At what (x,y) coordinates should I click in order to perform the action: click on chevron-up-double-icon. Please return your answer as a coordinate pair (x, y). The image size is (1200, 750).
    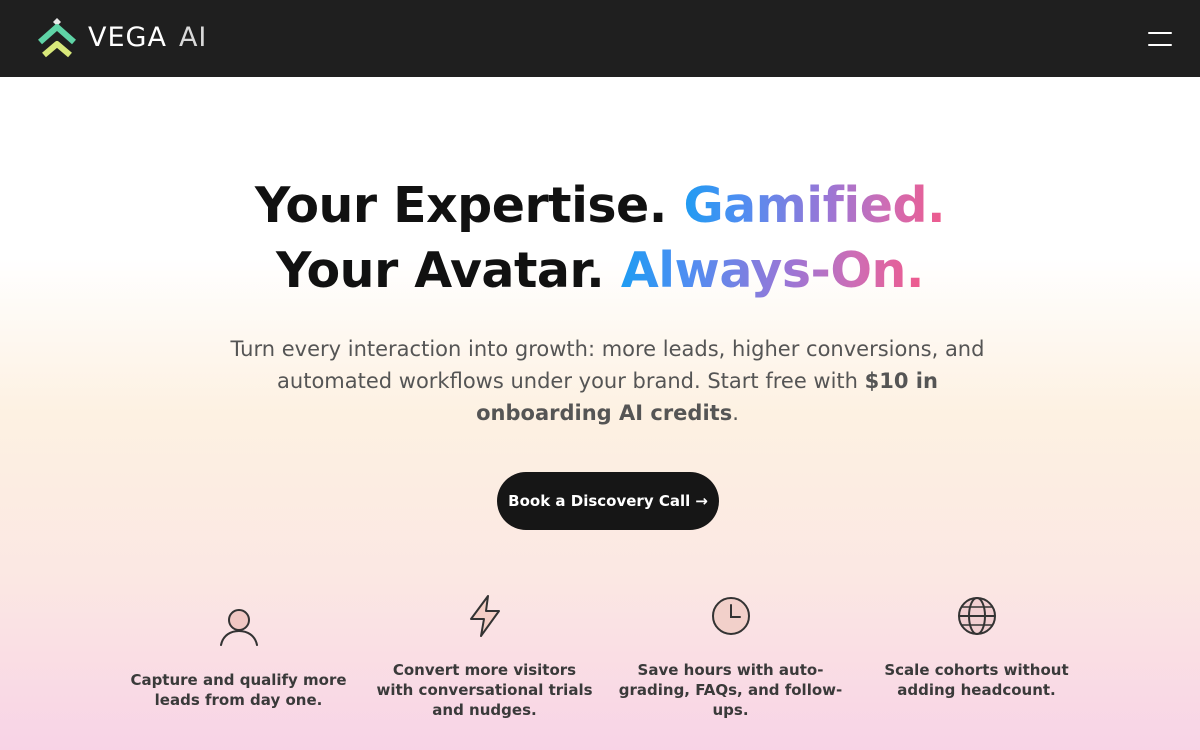
    Looking at the image, I should click on (57, 38).